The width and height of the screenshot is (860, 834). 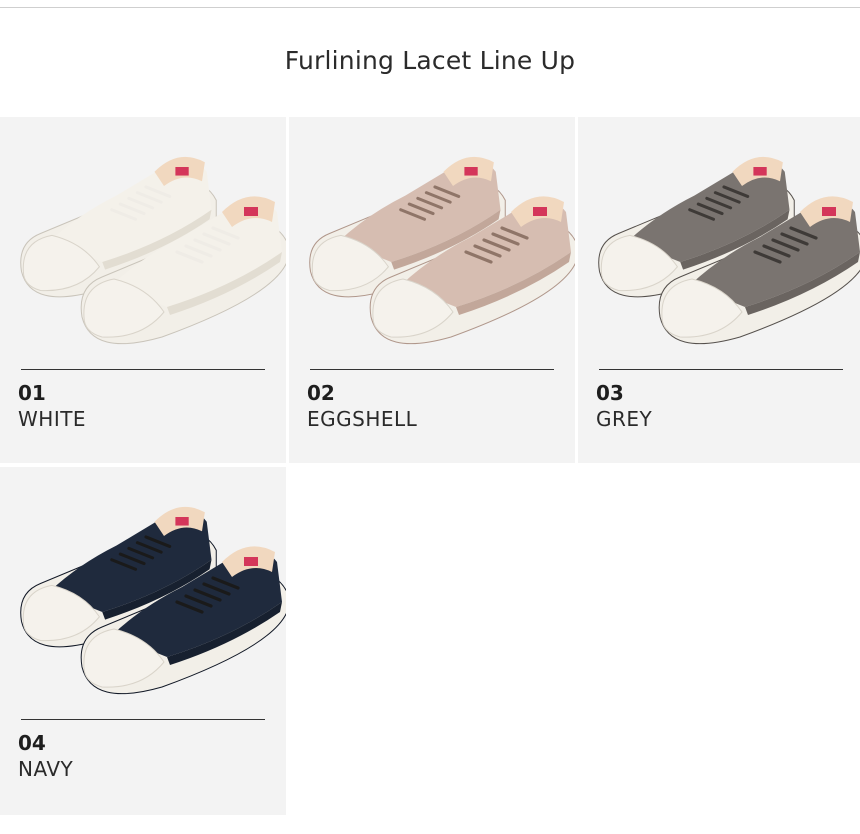 I want to click on item-color-name: EGGSHELL, so click(x=362, y=419).